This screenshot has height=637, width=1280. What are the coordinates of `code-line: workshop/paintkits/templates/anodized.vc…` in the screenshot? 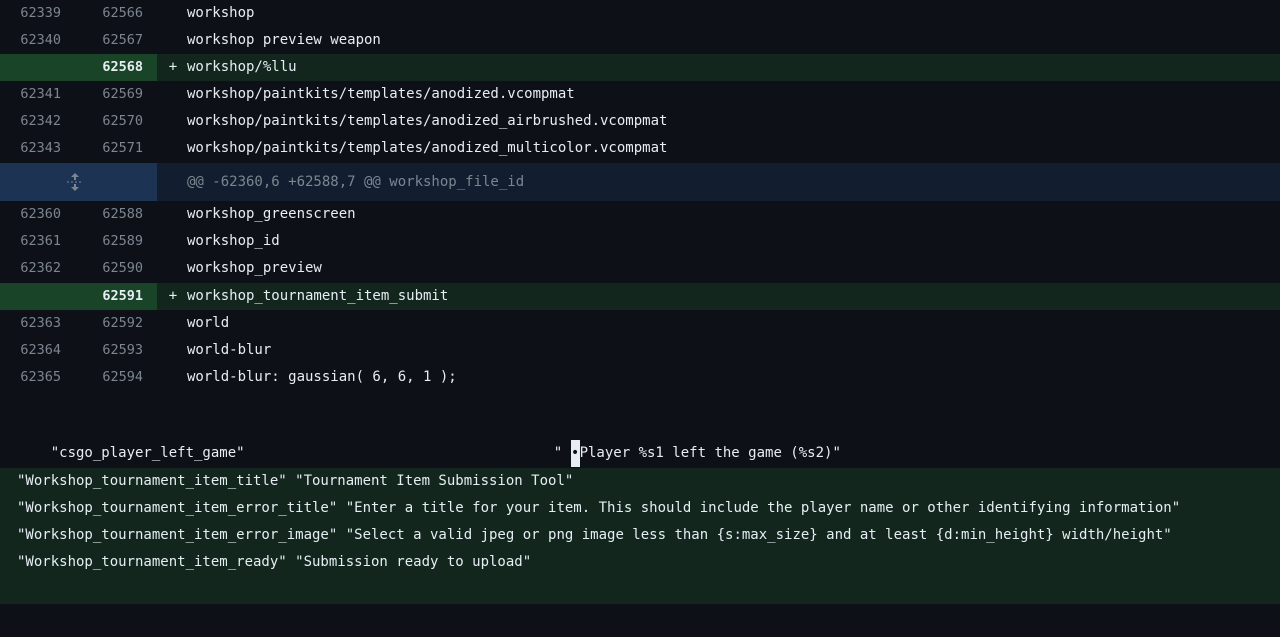 It's located at (381, 94).